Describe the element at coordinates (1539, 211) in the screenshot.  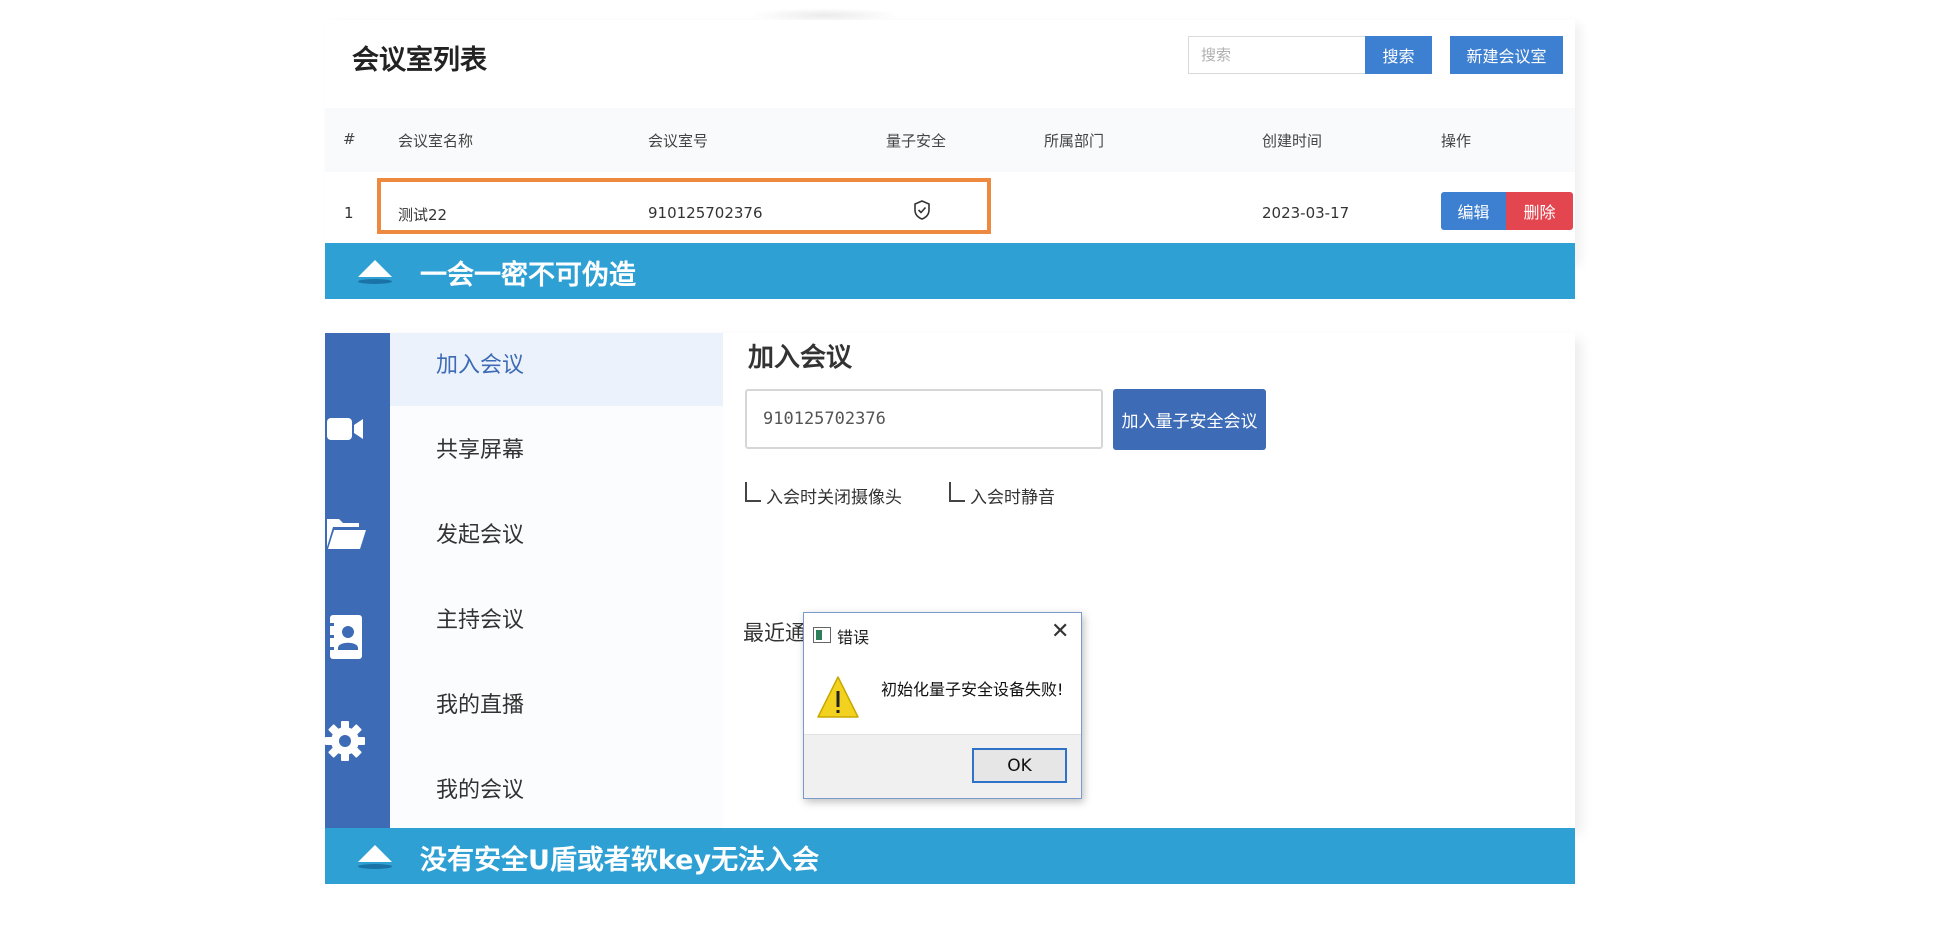
I see `delete-button: 删除` at that location.